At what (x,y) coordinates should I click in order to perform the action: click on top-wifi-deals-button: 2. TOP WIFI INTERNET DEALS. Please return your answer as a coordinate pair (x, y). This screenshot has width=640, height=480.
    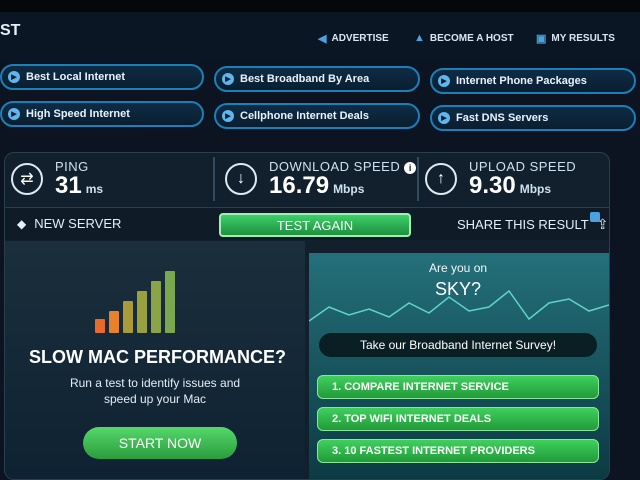
    Looking at the image, I should click on (458, 419).